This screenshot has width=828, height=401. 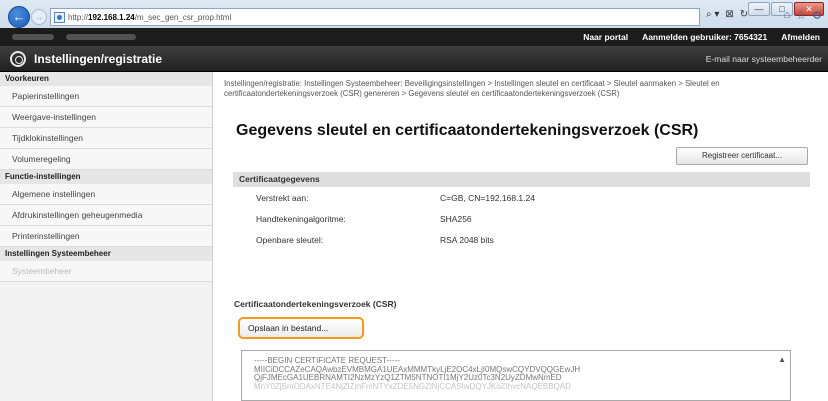 I want to click on field-label: Openbare sleutel:, so click(x=290, y=240).